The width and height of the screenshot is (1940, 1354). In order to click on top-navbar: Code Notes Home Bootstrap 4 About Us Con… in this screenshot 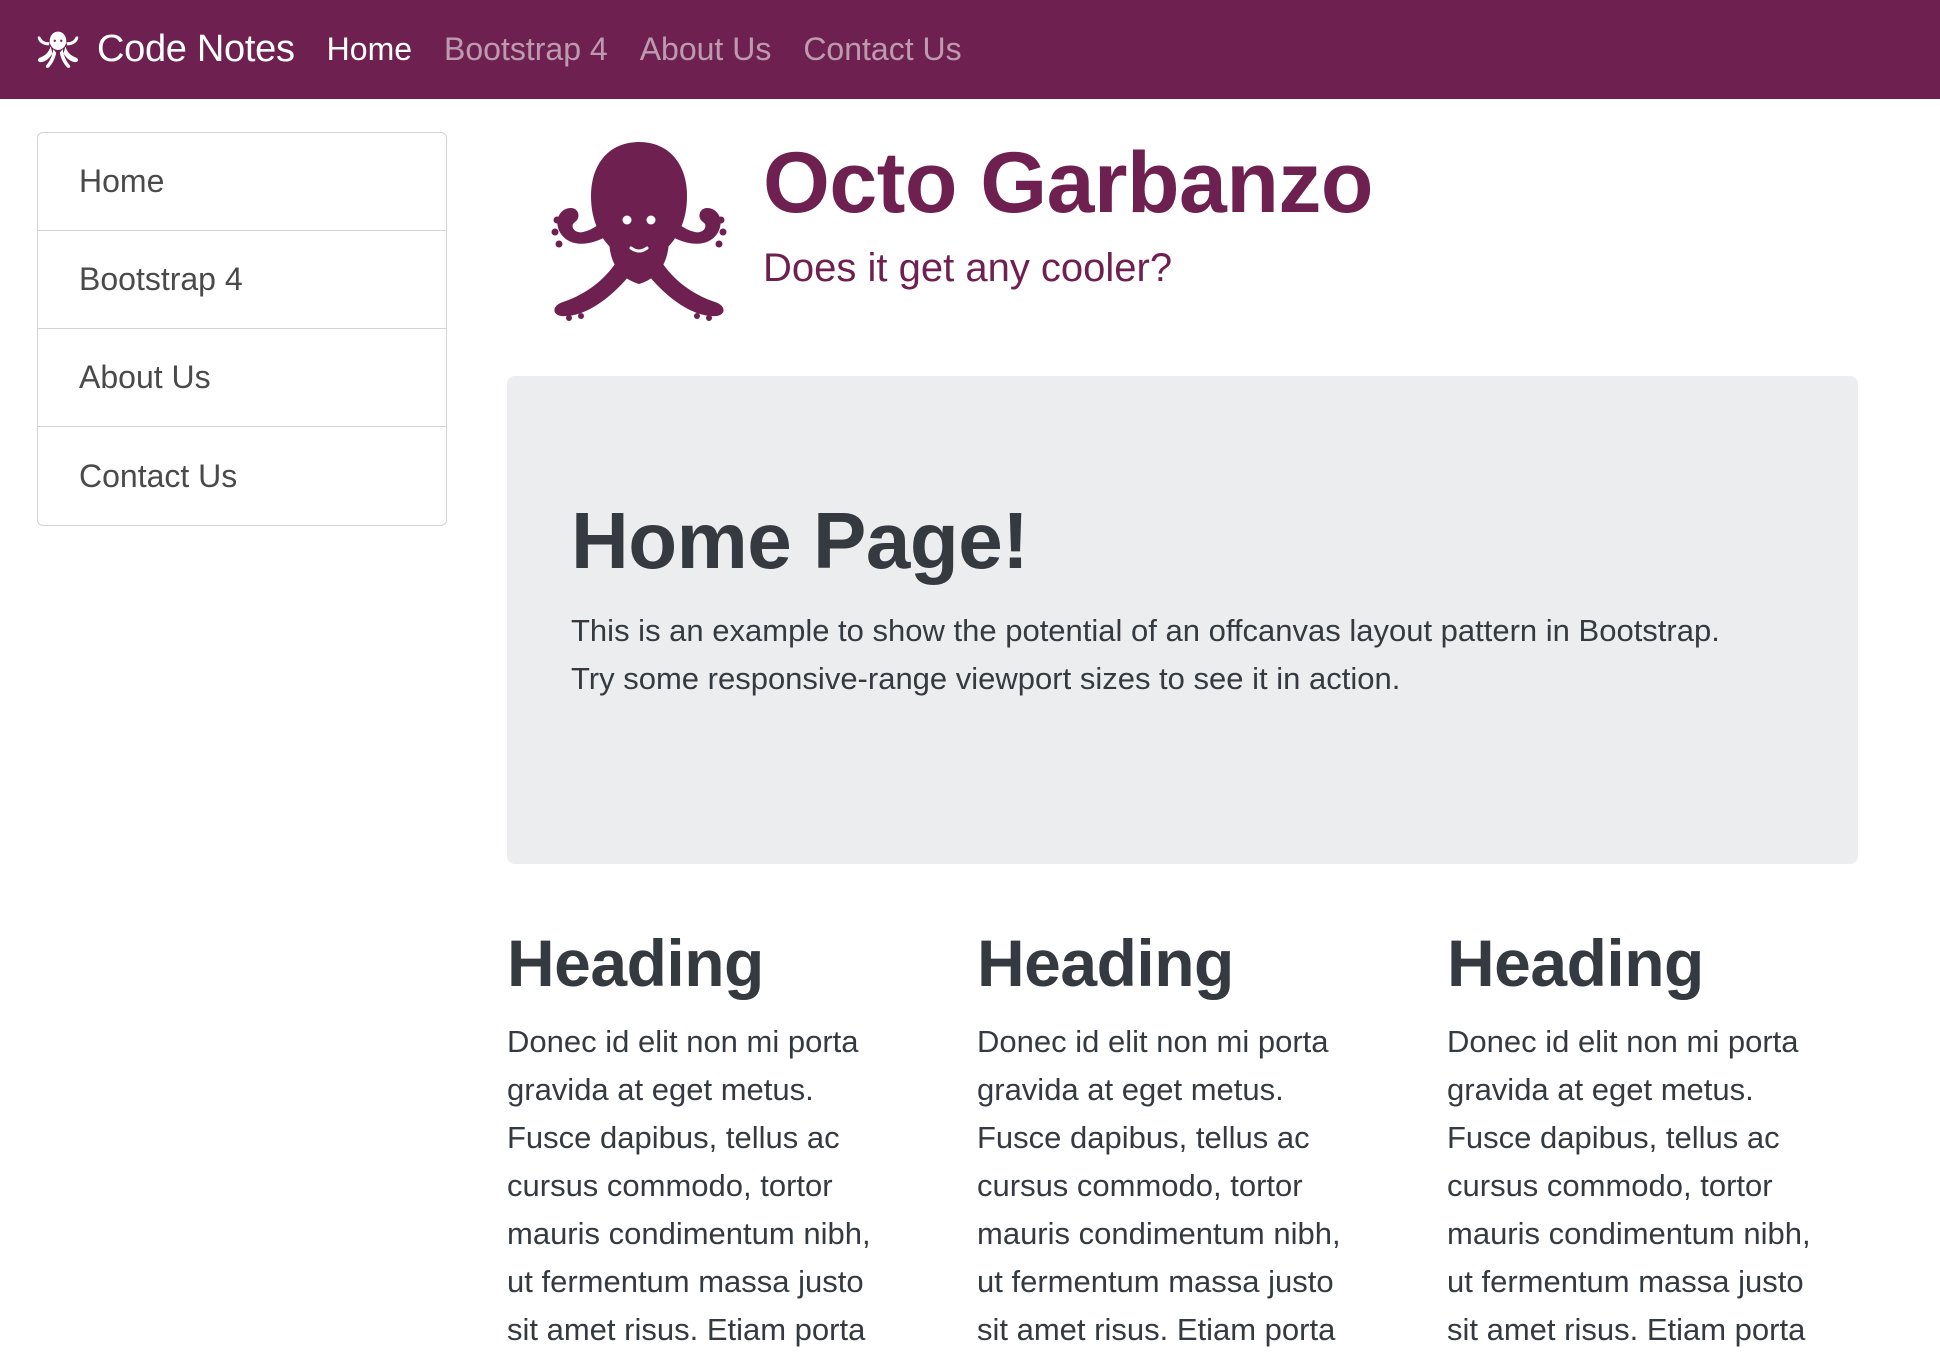, I will do `click(970, 49)`.